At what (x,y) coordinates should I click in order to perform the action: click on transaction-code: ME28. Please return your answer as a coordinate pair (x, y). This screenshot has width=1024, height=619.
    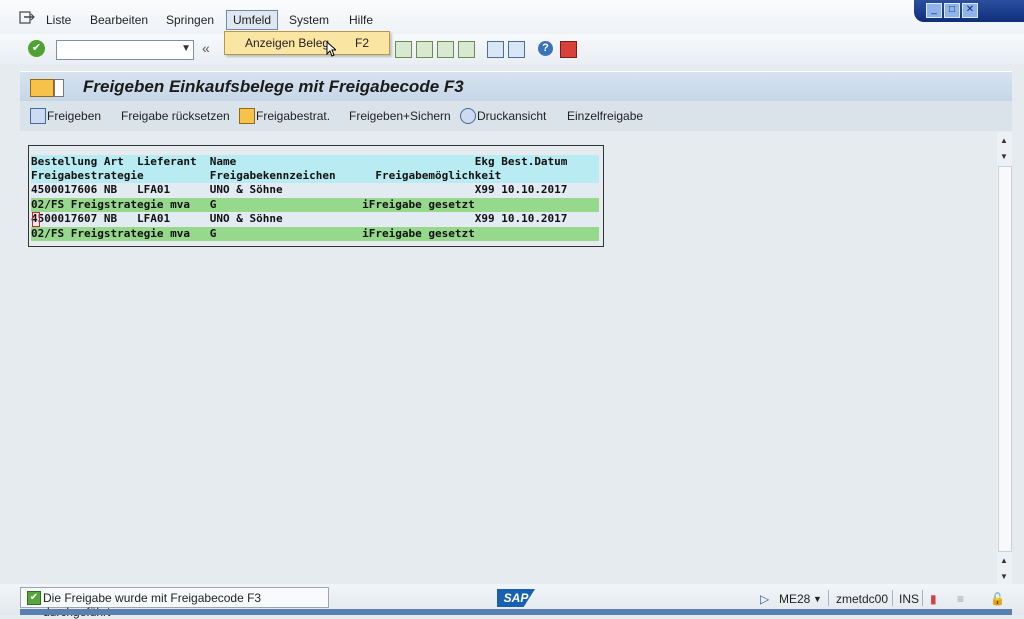
    Looking at the image, I should click on (795, 599).